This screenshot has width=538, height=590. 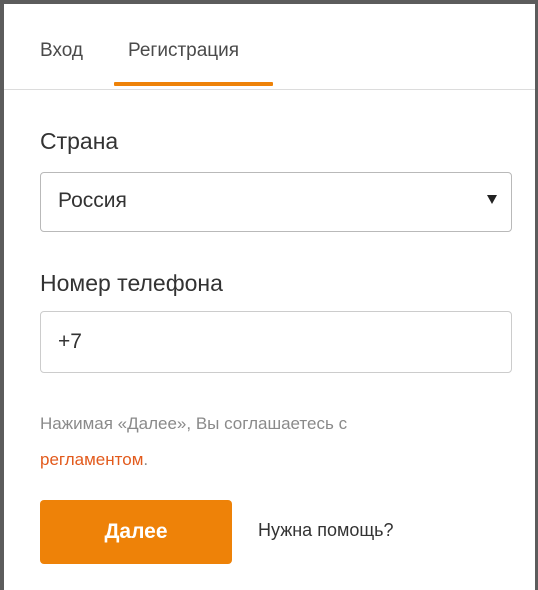 I want to click on help-link: Нужна помощь?, so click(x=326, y=530).